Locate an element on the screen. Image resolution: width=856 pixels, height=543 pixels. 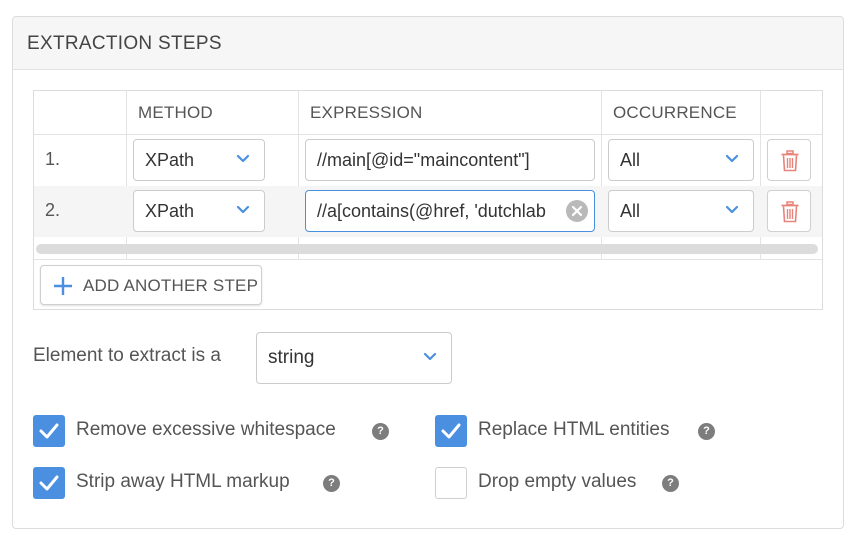
expression-value: //a[contains(@href, 'dutchlab is located at coordinates (431, 211).